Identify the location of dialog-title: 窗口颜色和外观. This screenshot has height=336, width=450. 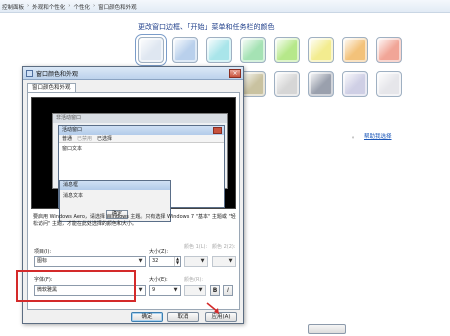
(57, 74).